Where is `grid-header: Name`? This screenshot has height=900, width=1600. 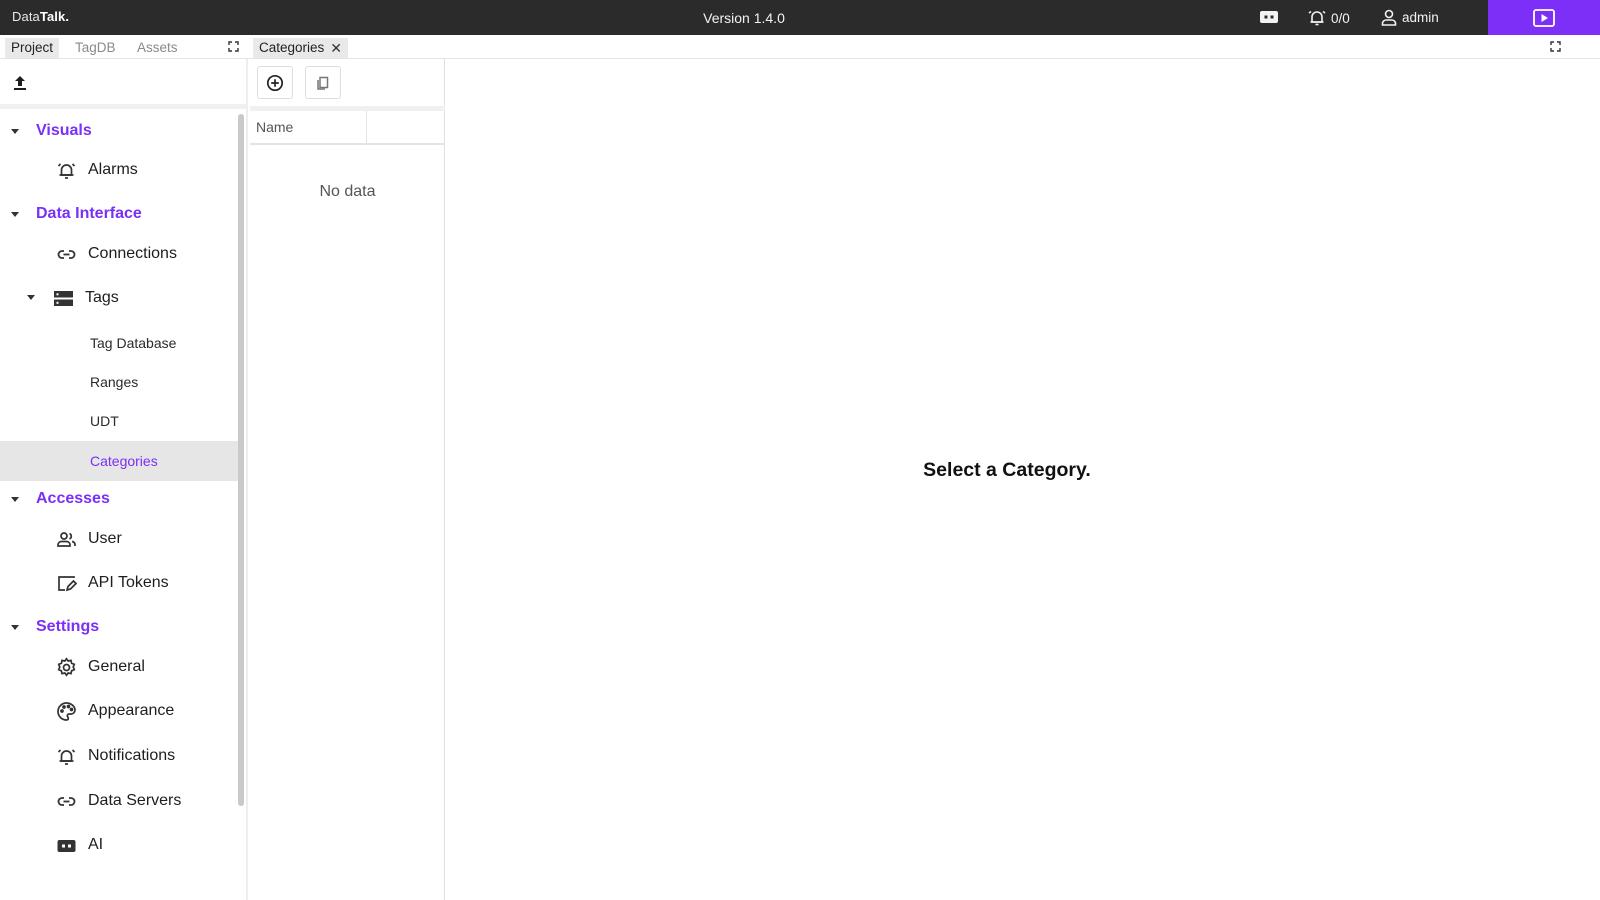
grid-header: Name is located at coordinates (347, 128).